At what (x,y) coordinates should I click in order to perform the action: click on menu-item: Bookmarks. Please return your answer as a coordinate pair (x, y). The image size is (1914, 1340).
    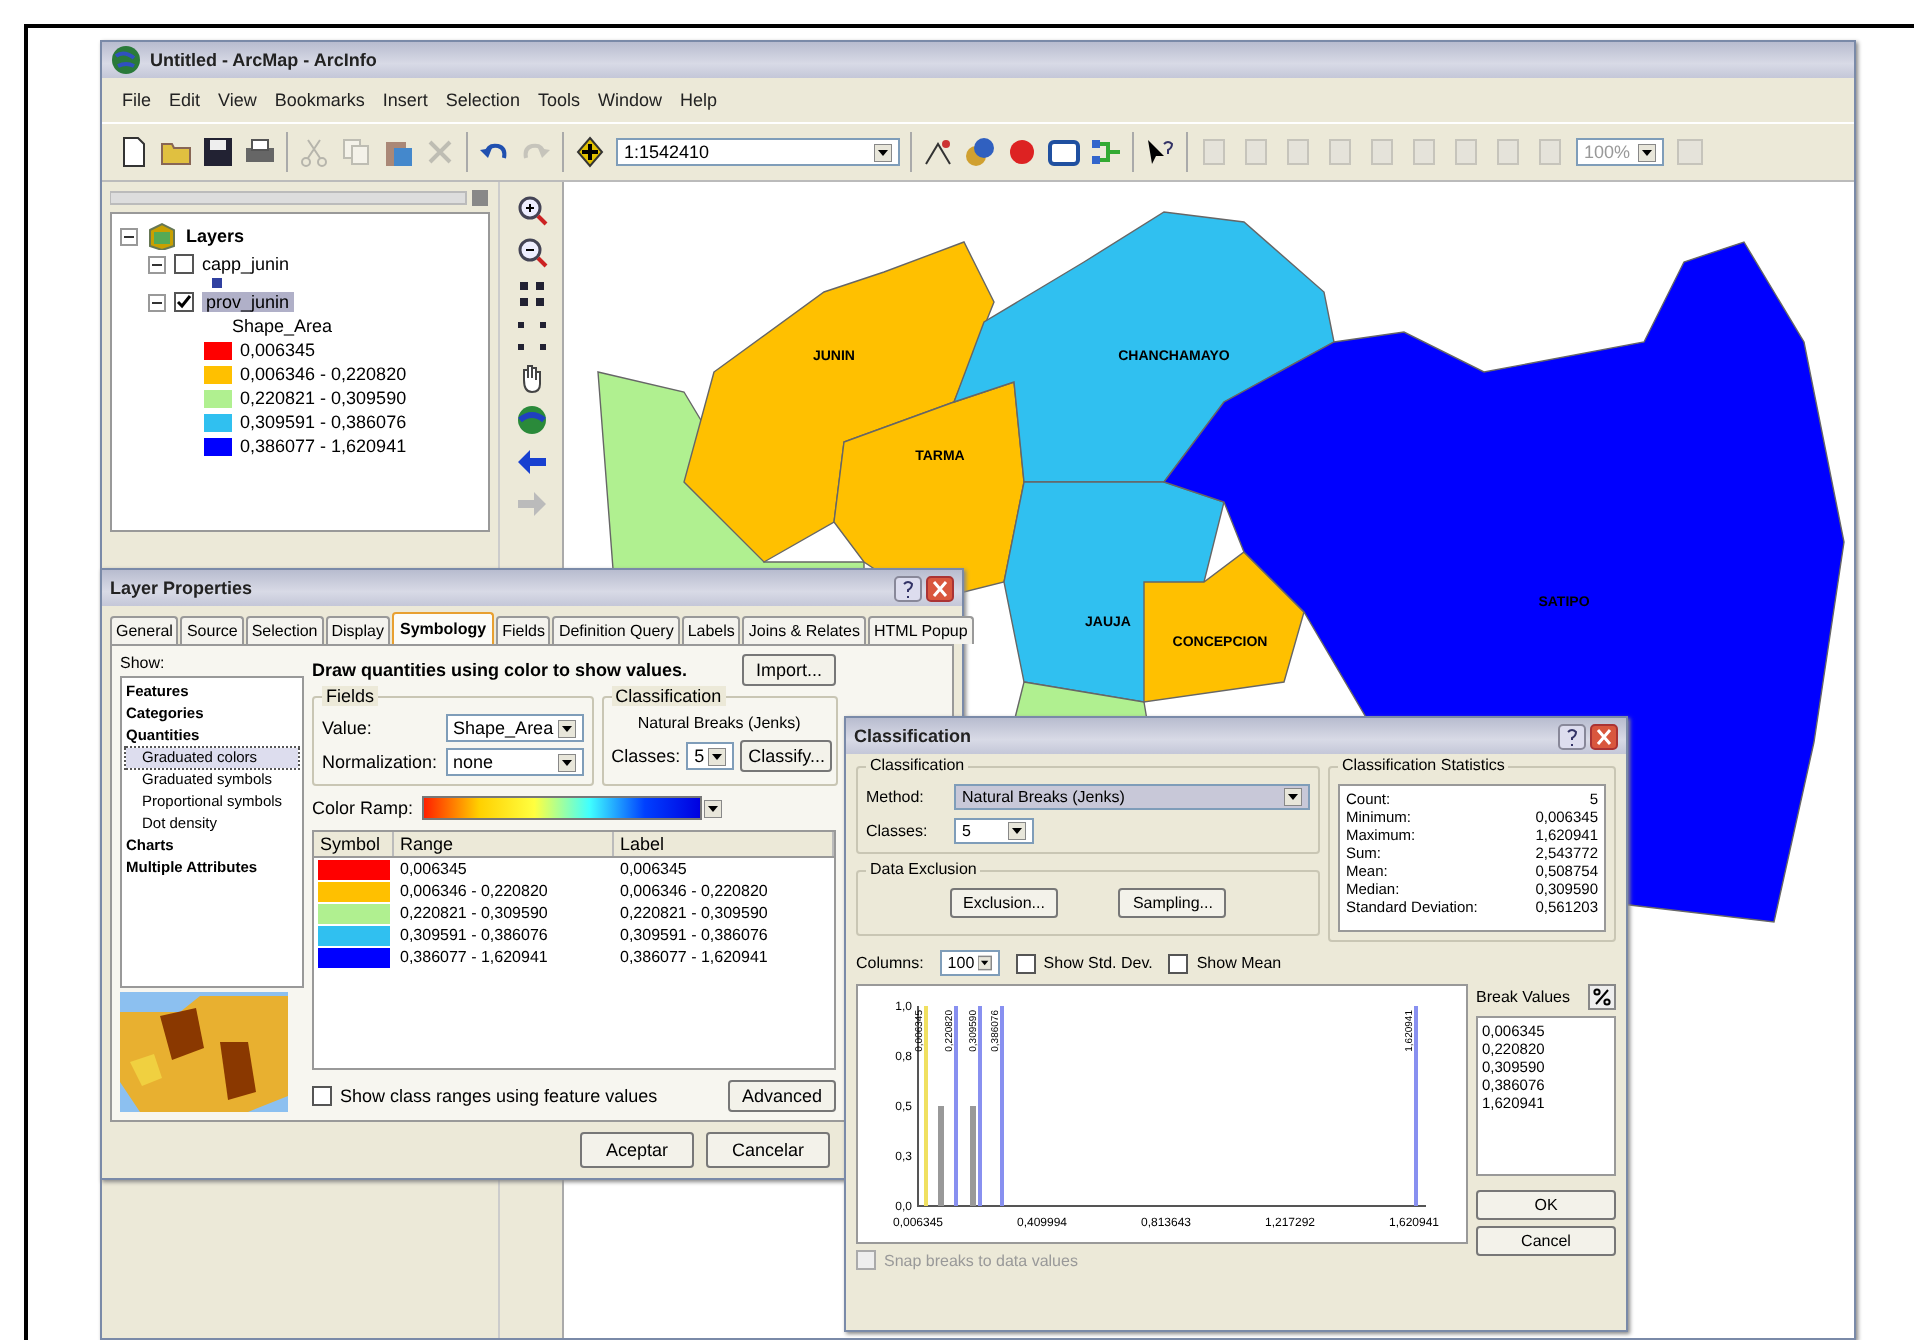
    Looking at the image, I should click on (319, 100).